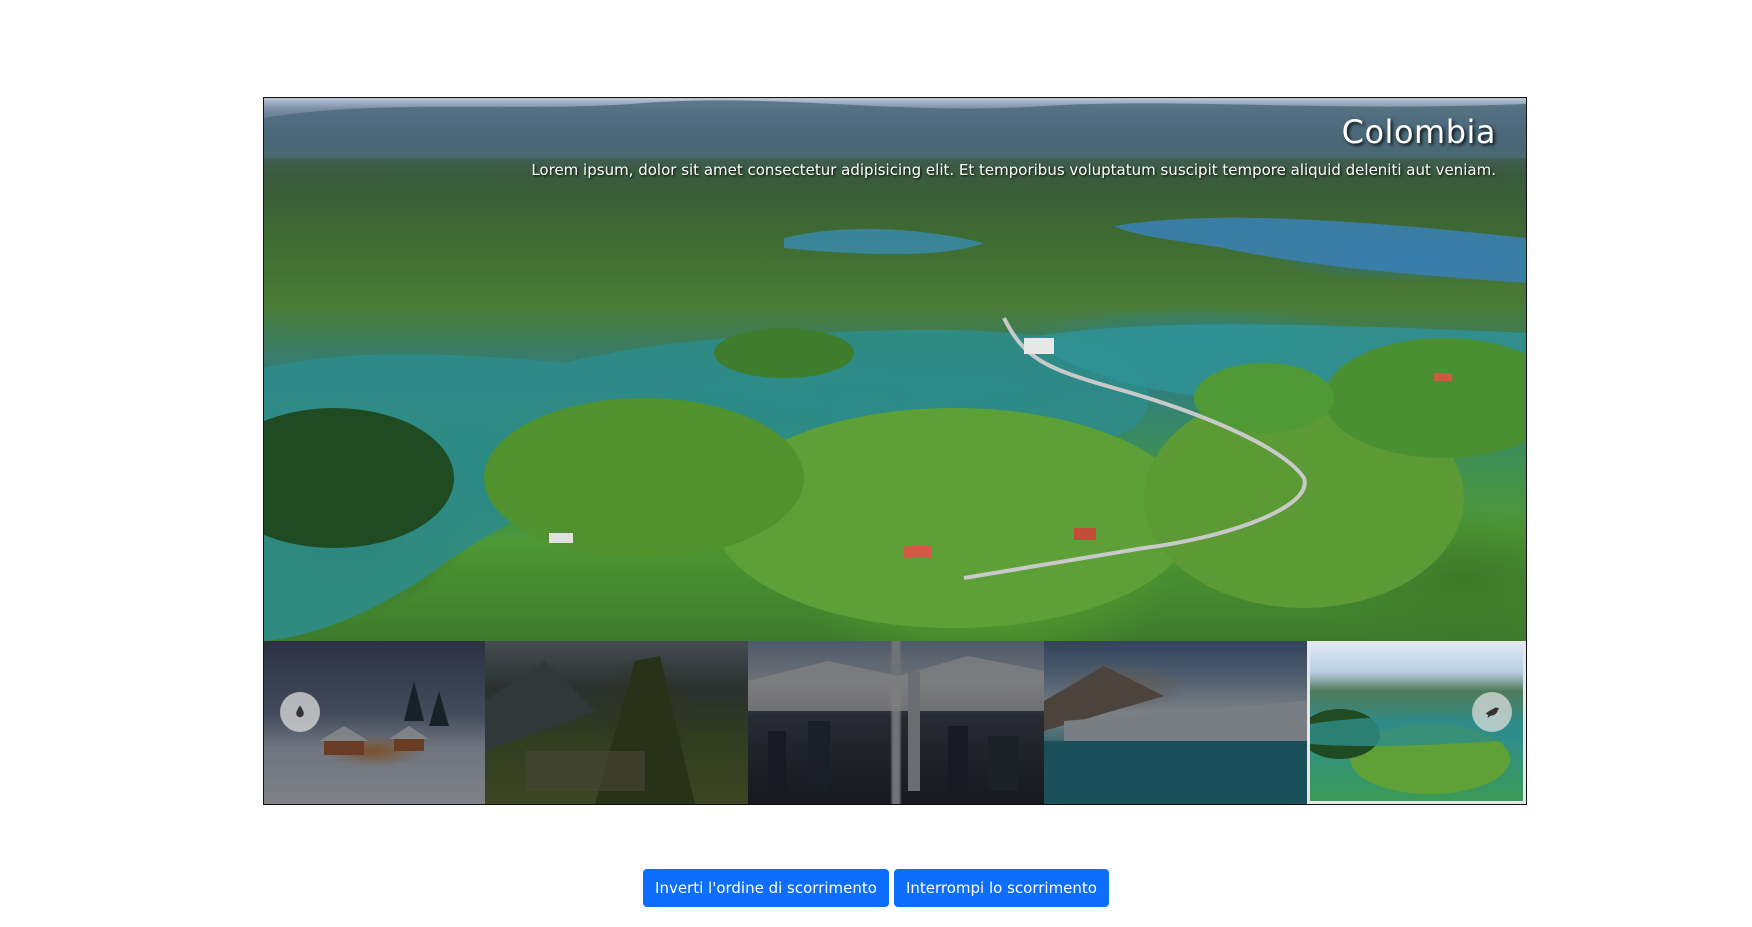 Image resolution: width=1752 pixels, height=927 pixels. What do you see at coordinates (766, 888) in the screenshot?
I see `reverse-order-button: Inverti l'ordine di scorrimento` at bounding box center [766, 888].